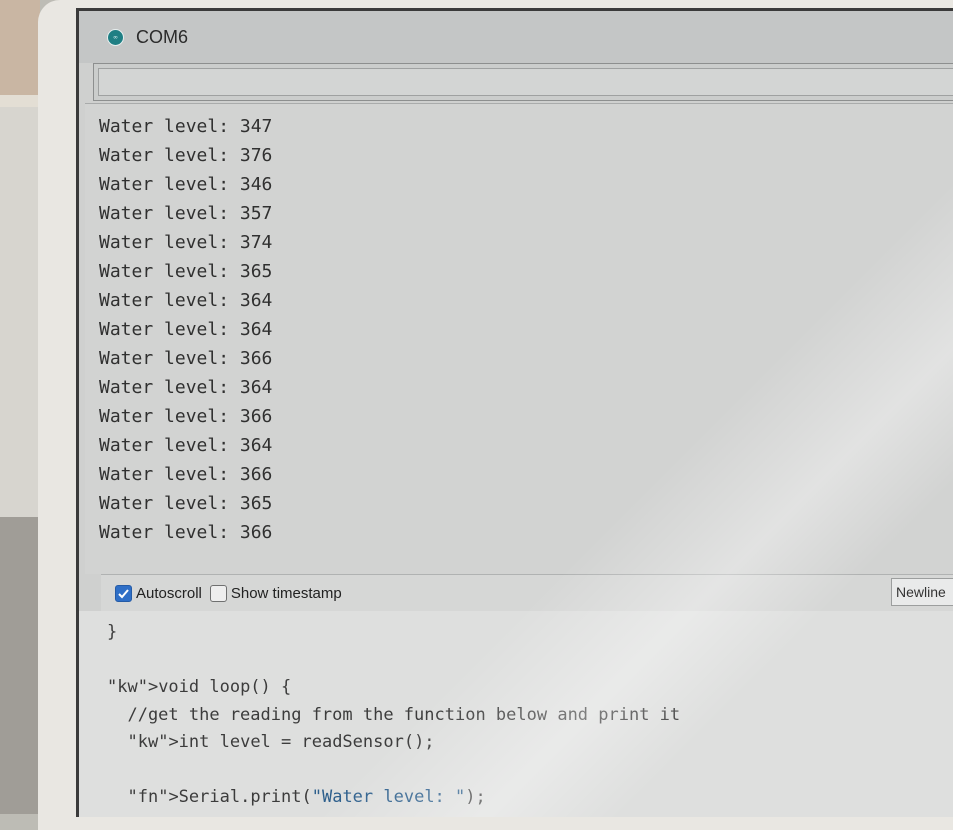 This screenshot has height=830, width=953. I want to click on code-line: }, so click(112, 632).